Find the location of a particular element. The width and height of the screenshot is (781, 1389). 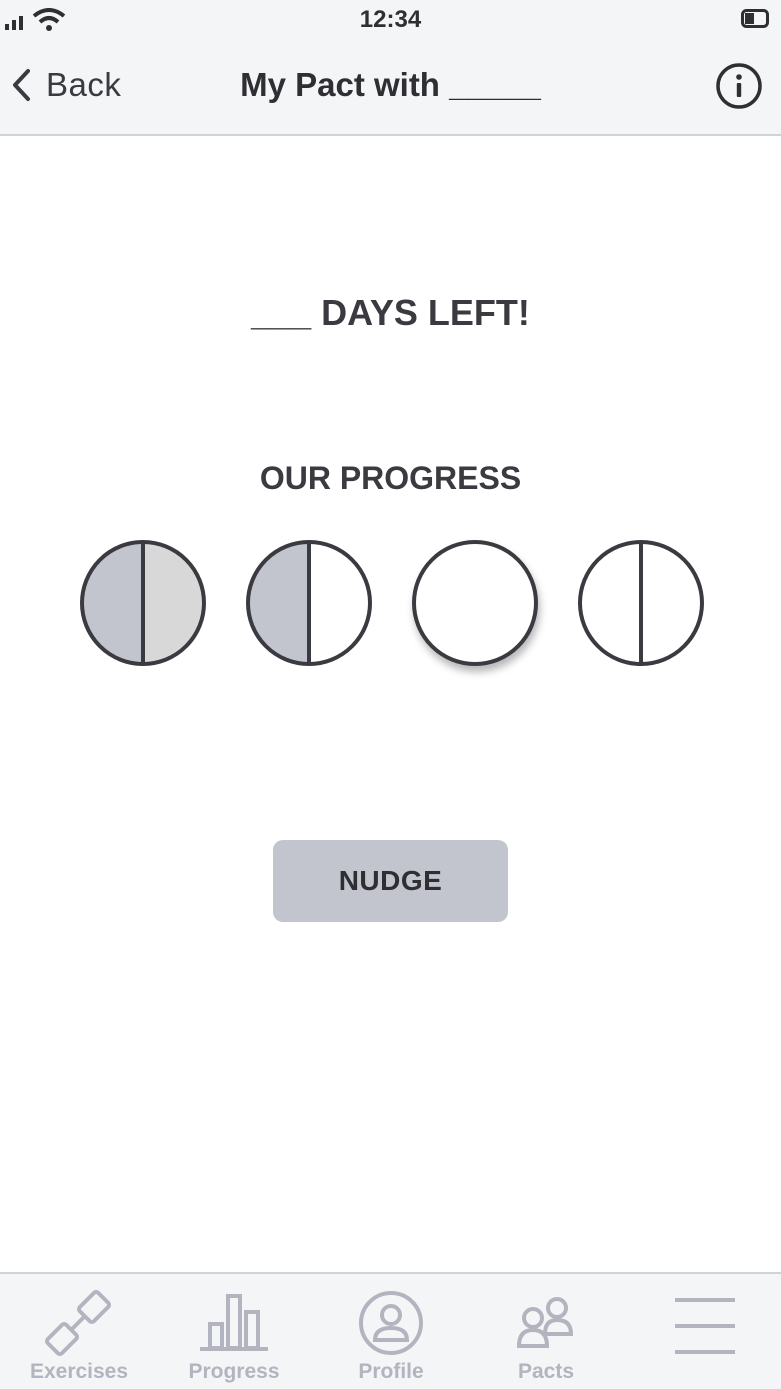

info-icon is located at coordinates (739, 86).